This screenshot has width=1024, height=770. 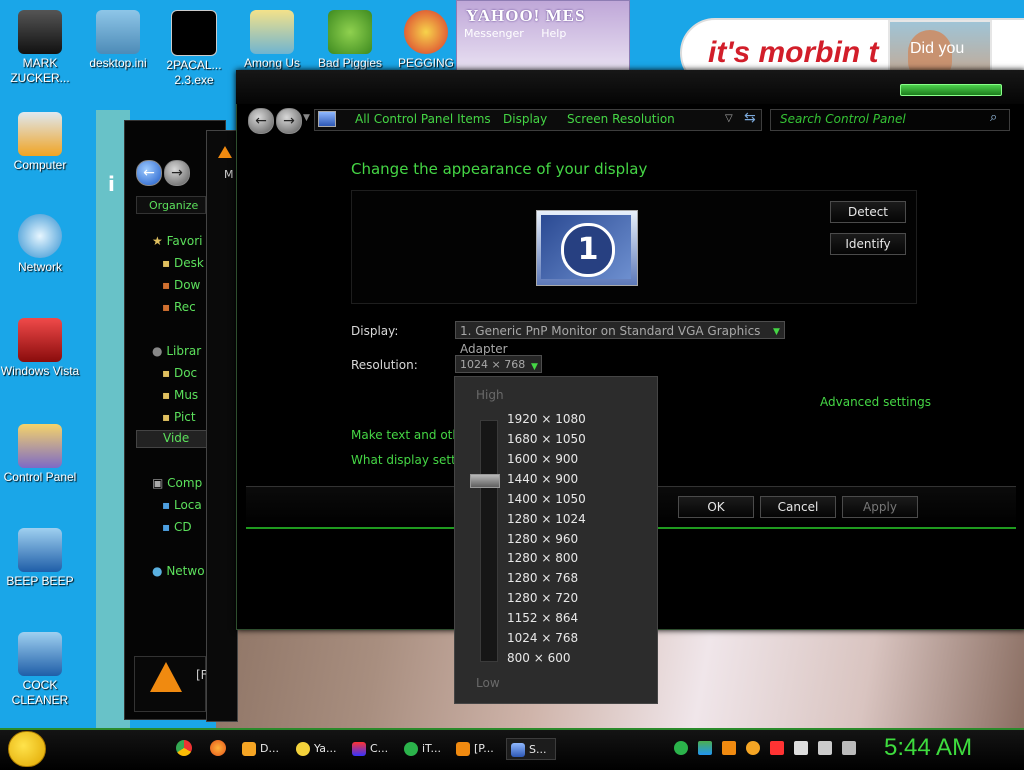 What do you see at coordinates (303, 749) in the screenshot?
I see `smiley-icon` at bounding box center [303, 749].